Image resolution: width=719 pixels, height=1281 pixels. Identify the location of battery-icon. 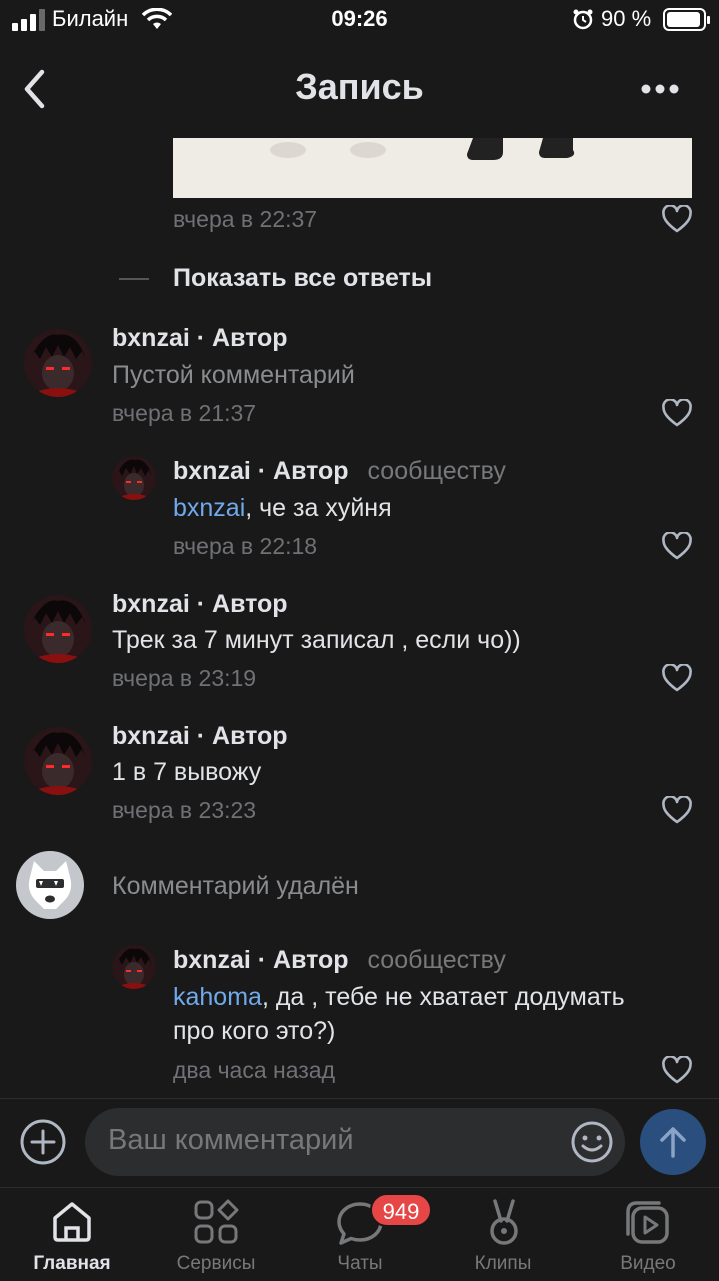
(686, 19).